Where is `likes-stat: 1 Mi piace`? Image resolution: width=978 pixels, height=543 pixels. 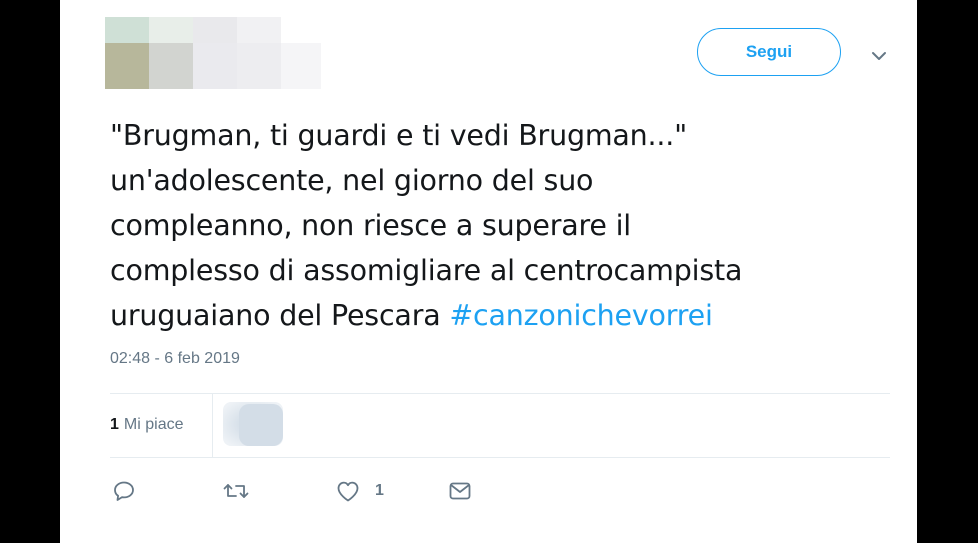 likes-stat: 1 Mi piace is located at coordinates (146, 425).